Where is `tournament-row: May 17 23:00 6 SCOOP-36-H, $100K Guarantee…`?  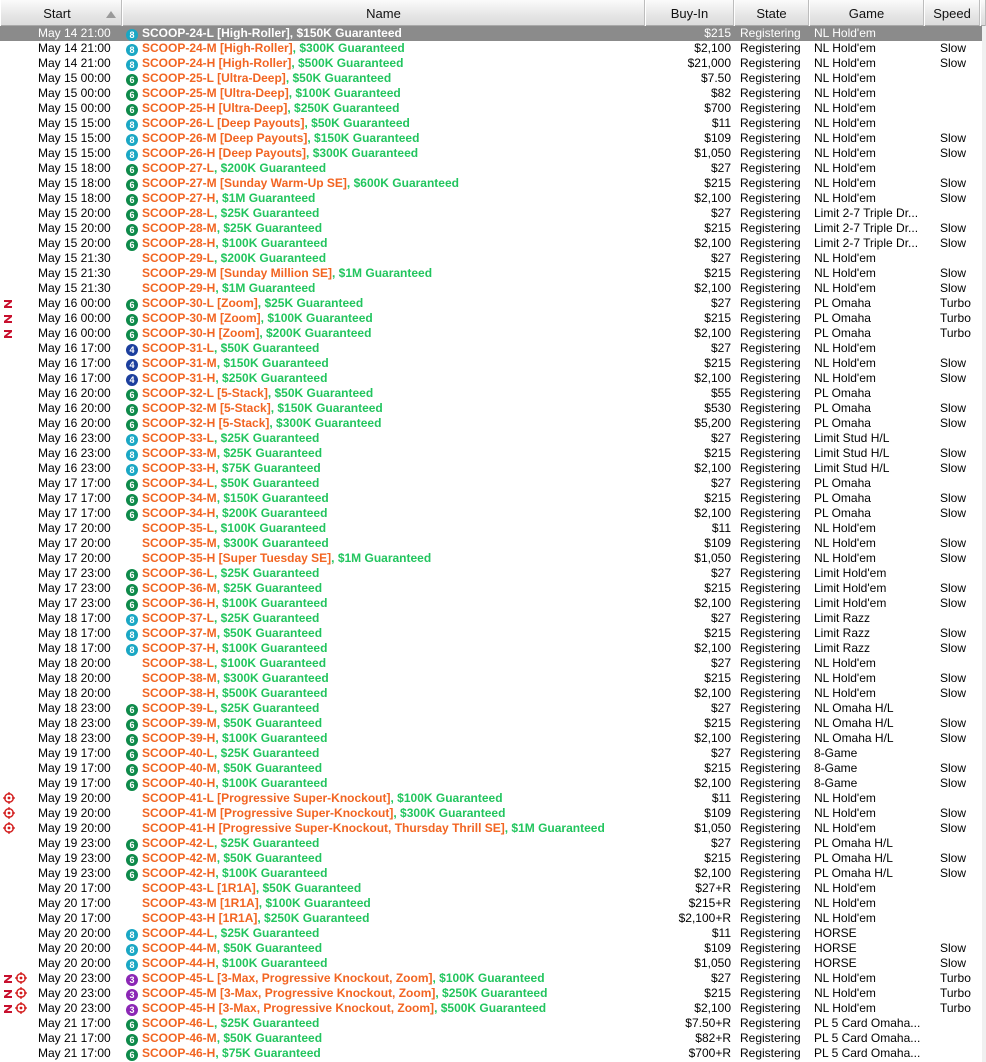
tournament-row: May 17 23:00 6 SCOOP-36-H, $100K Guarantee… is located at coordinates (493, 603).